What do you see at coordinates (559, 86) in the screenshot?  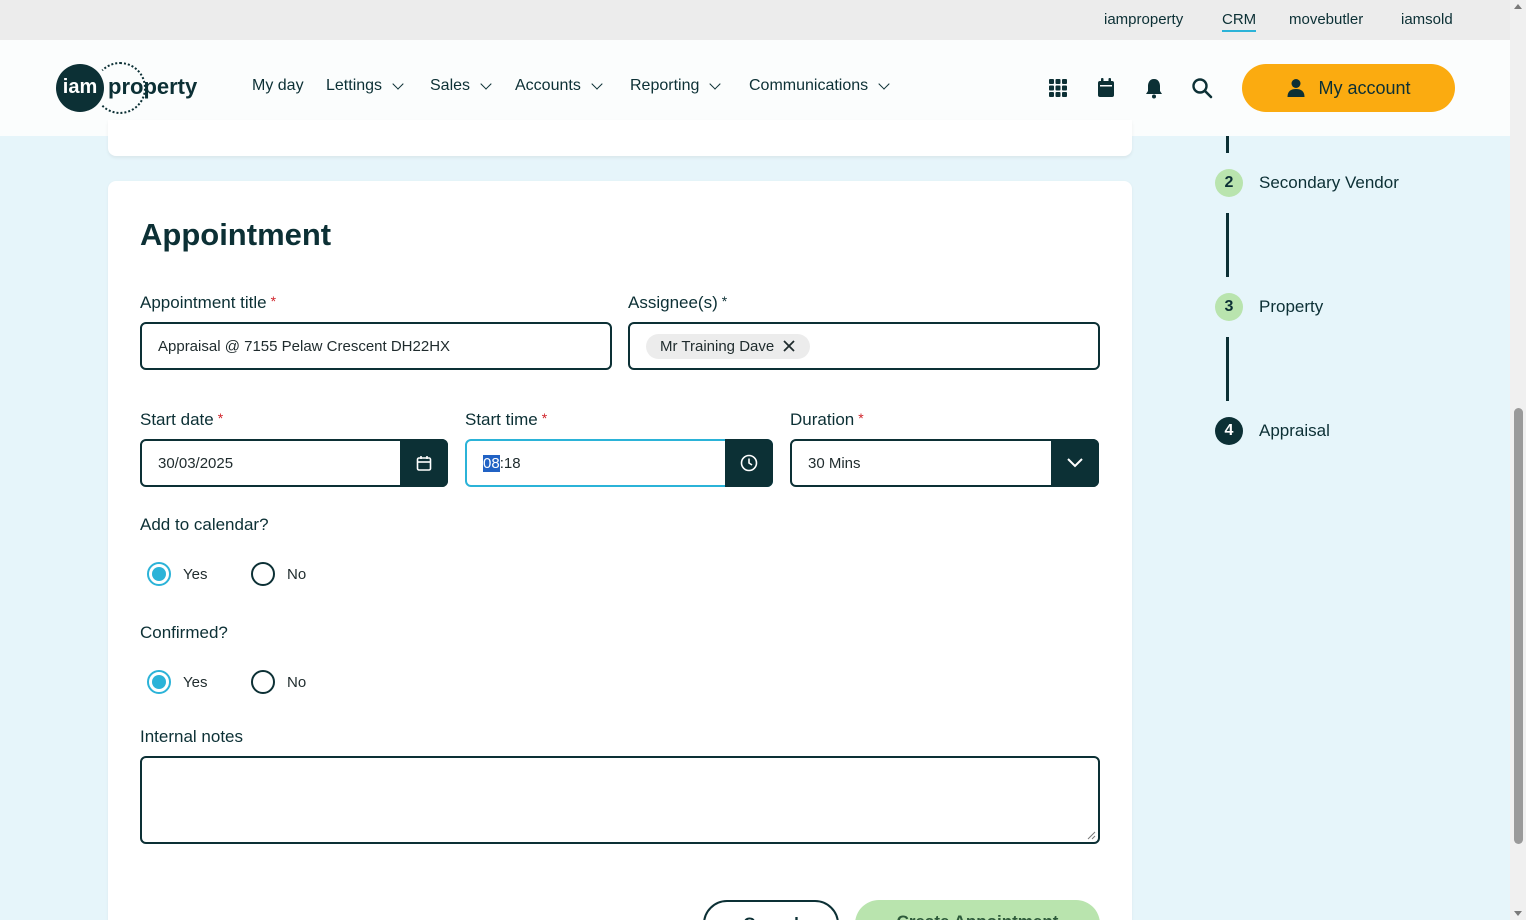 I see `nav-accounts: Accounts` at bounding box center [559, 86].